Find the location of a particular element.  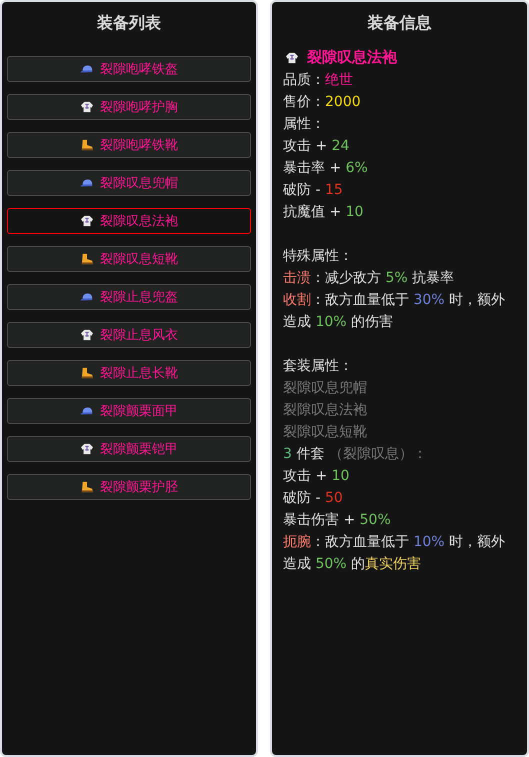

info-line: 收割：敌方血量低于 30% 时，额外造成 10% 的伤害 is located at coordinates (394, 311).